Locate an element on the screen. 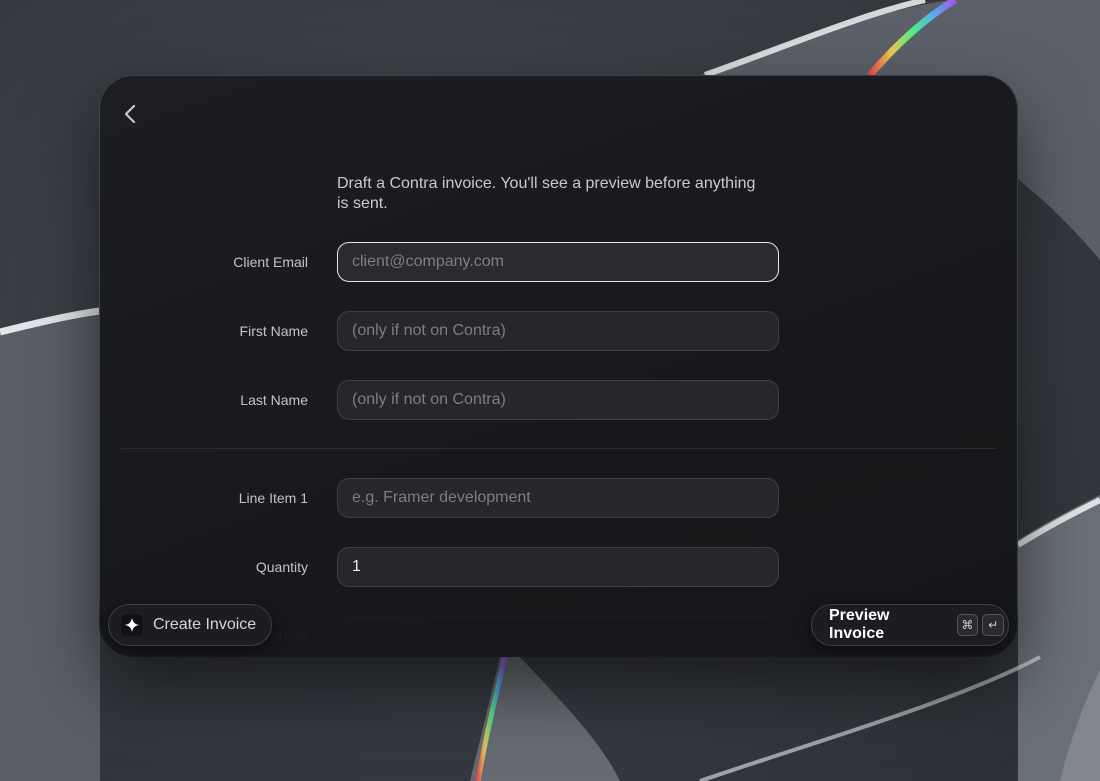 The height and width of the screenshot is (781, 1100). sparkle-icon is located at coordinates (132, 625).